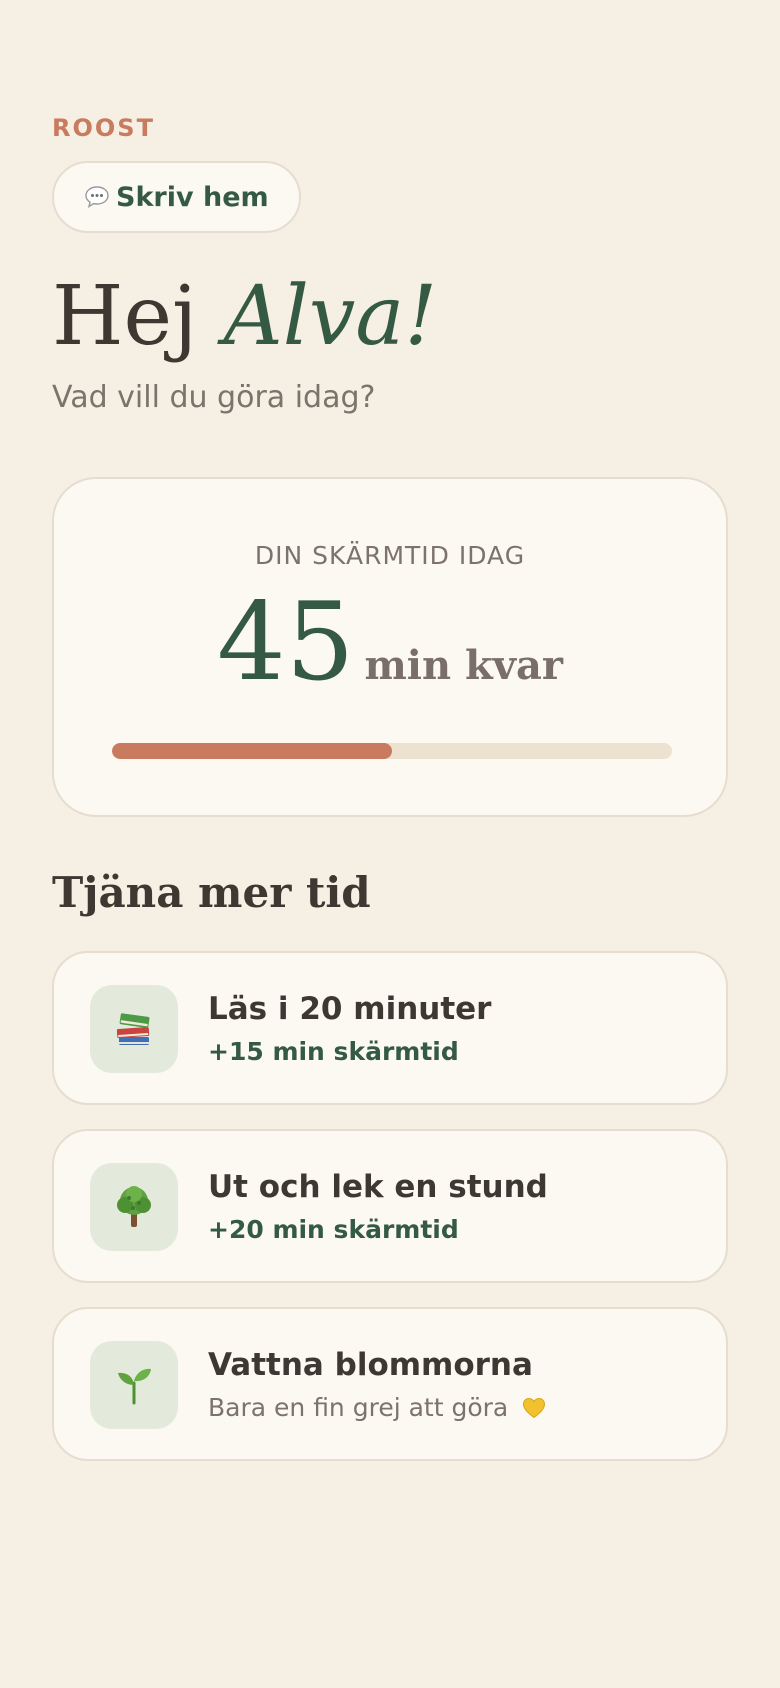 The image size is (780, 1688). I want to click on tree-icon, so click(134, 1207).